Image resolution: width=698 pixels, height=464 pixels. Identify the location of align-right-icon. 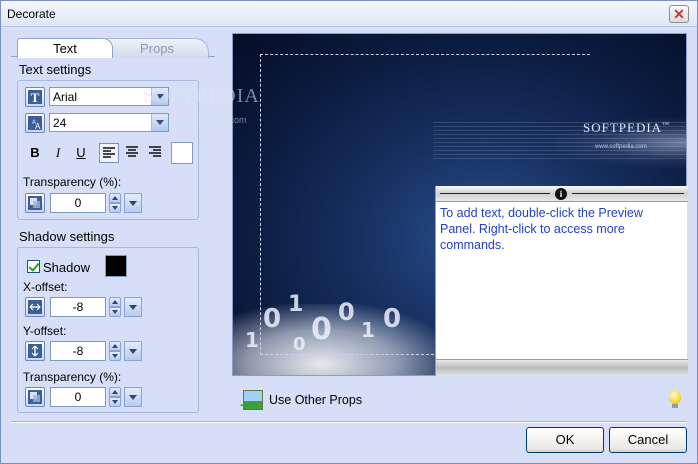
(155, 151).